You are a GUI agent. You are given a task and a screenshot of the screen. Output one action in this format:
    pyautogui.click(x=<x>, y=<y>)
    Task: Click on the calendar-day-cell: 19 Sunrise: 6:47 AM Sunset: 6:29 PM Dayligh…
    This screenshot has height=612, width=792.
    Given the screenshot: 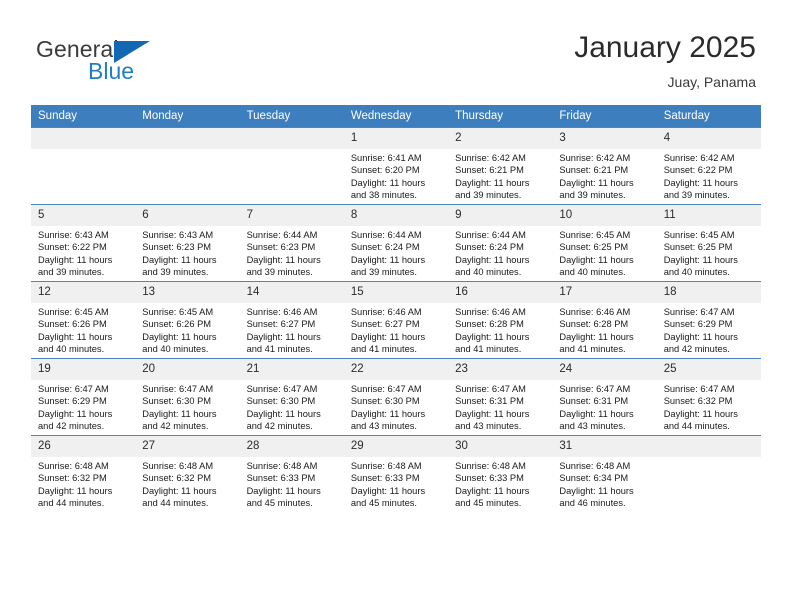 What is the action you would take?
    pyautogui.click(x=83, y=397)
    